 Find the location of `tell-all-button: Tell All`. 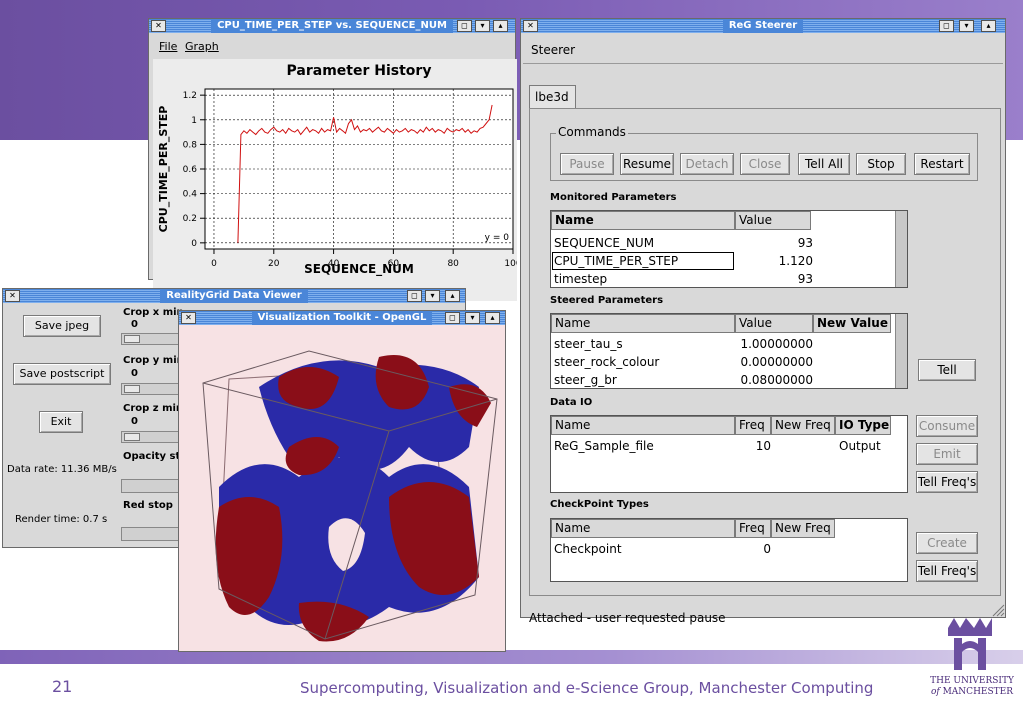

tell-all-button: Tell All is located at coordinates (824, 164).